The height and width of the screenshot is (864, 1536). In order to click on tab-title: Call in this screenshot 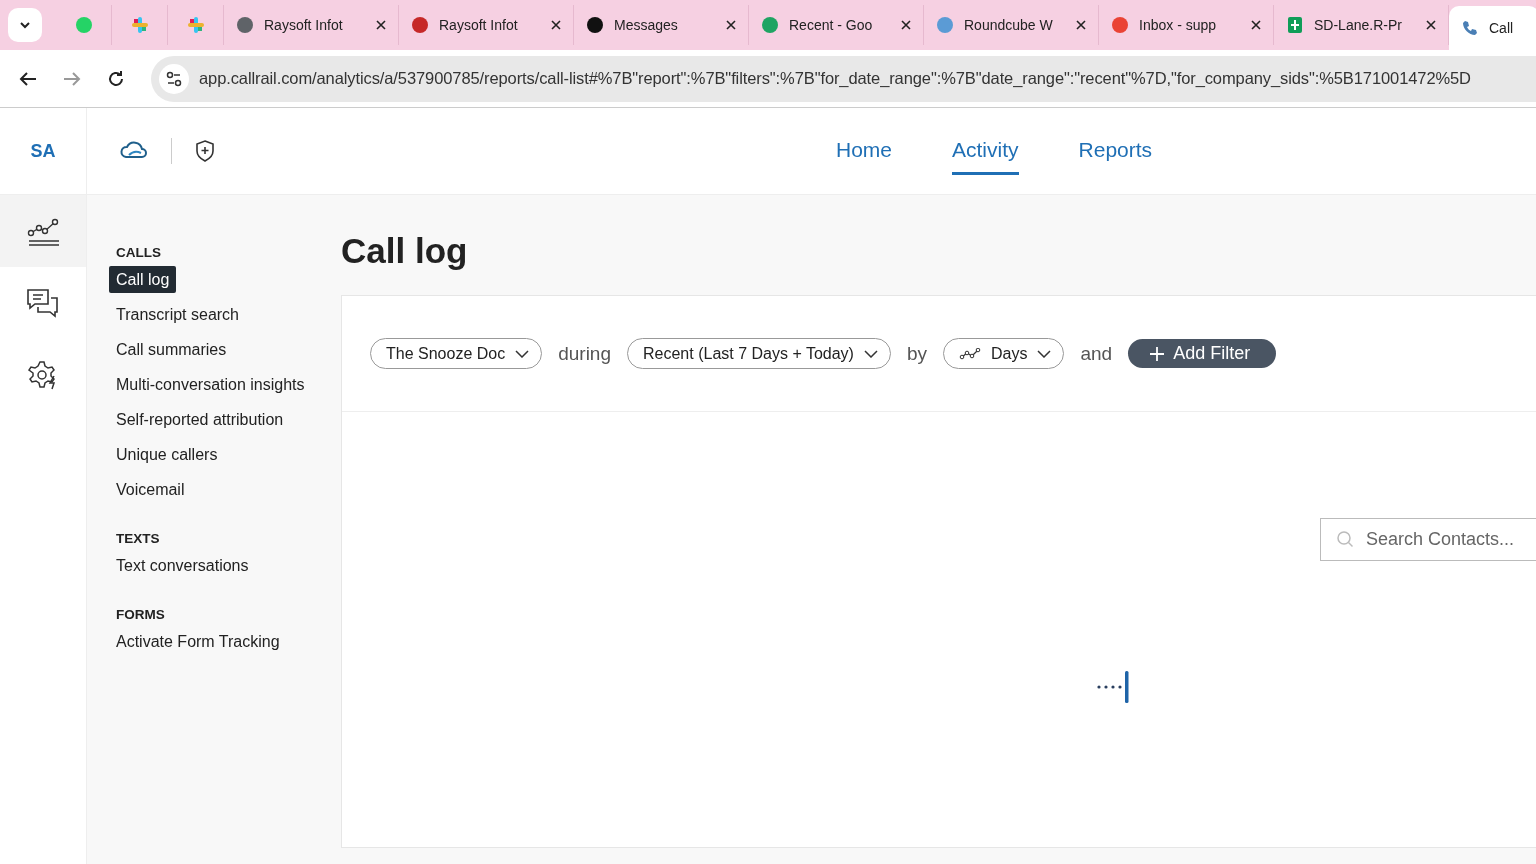, I will do `click(1502, 28)`.